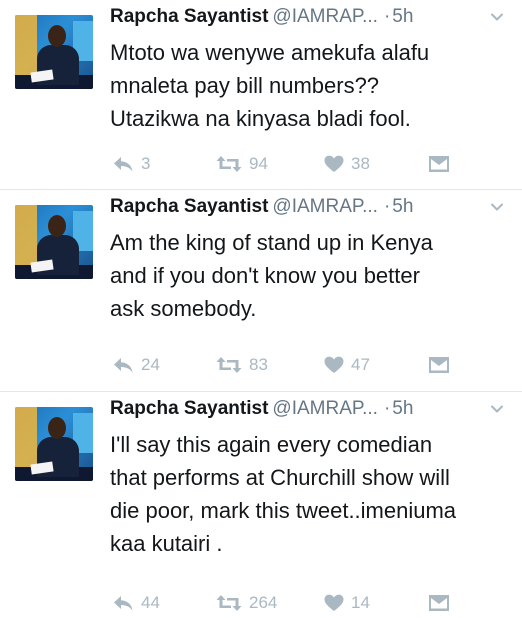 Image resolution: width=522 pixels, height=618 pixels. I want to click on like-button: 14, so click(347, 603).